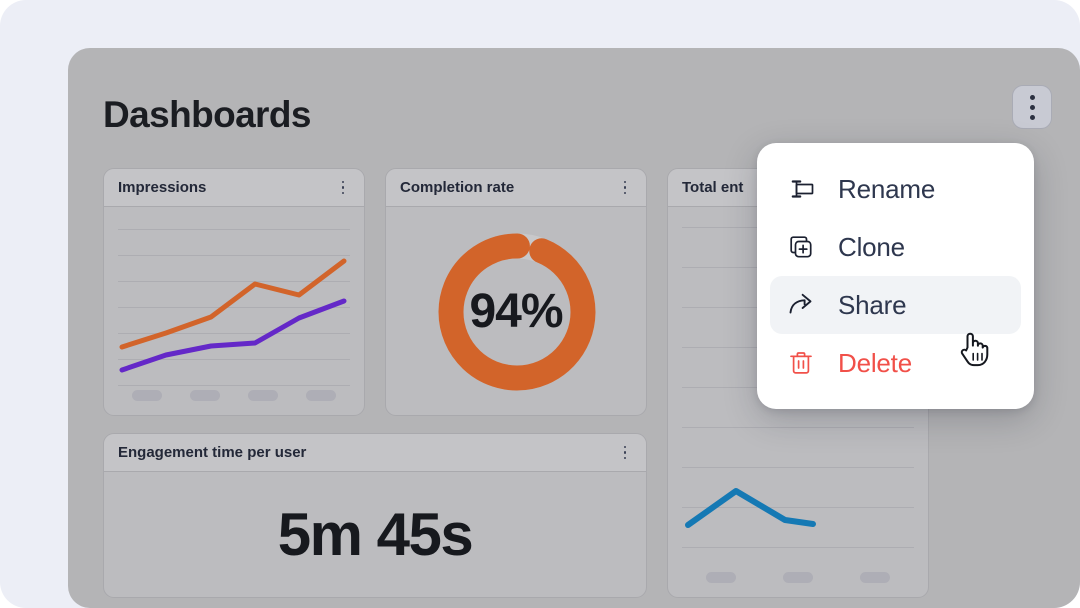  I want to click on completion-rate-value: 94%, so click(516, 311).